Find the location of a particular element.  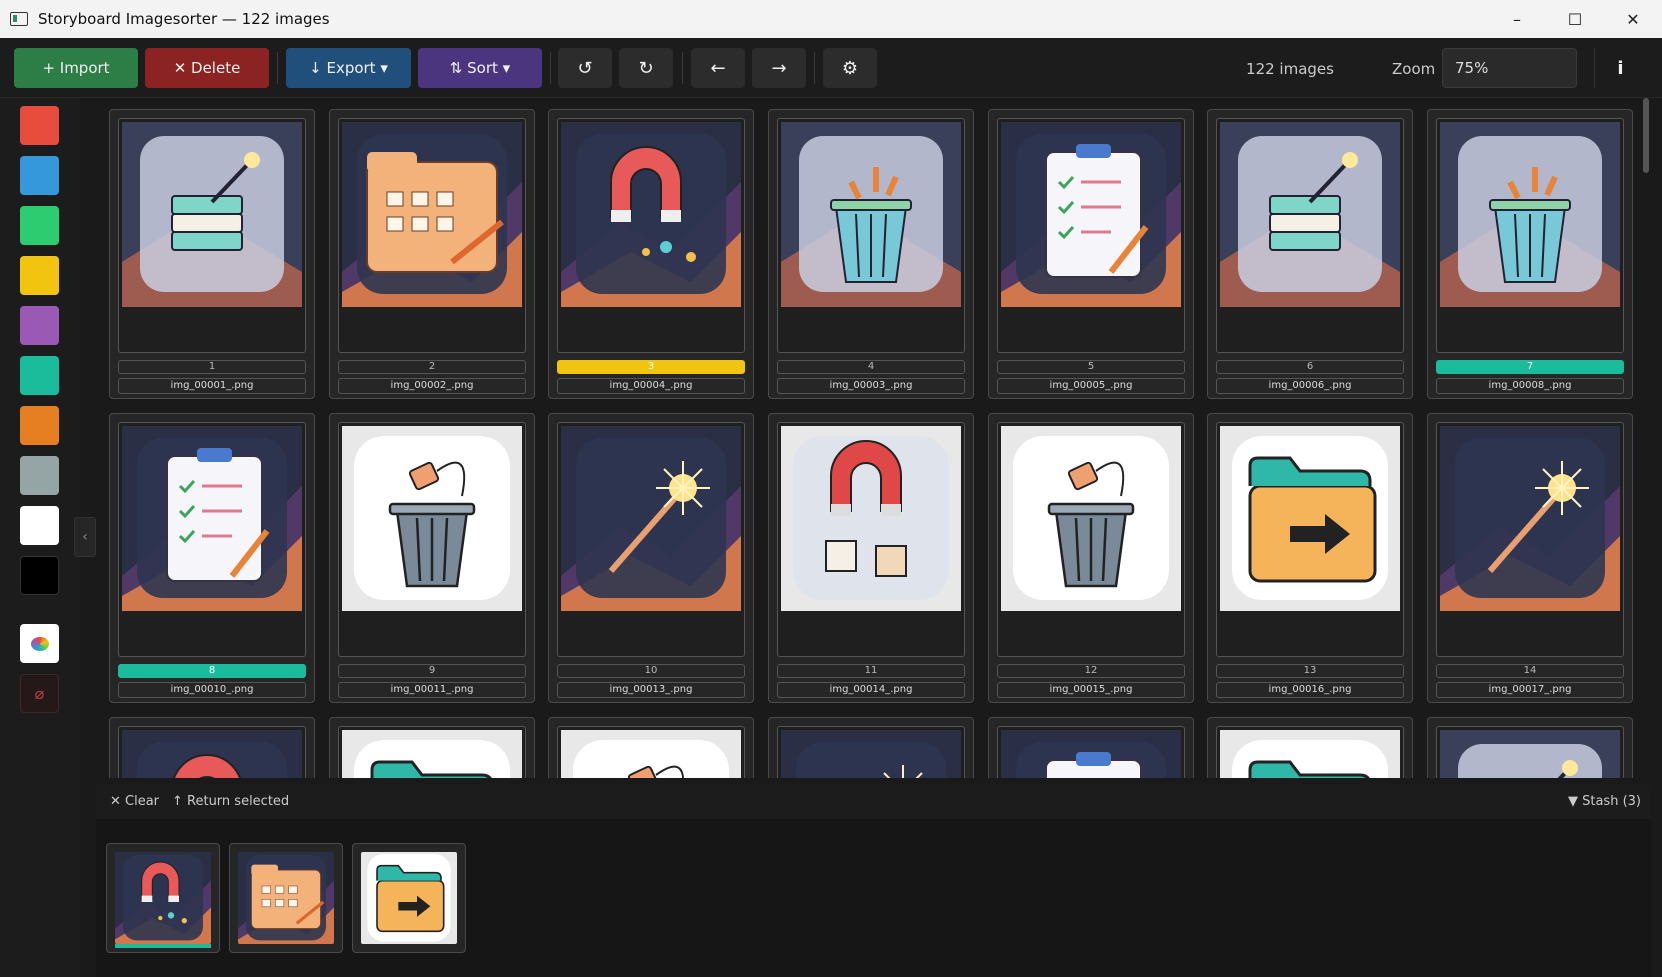

clear-color-button: ⌀ is located at coordinates (39, 693).